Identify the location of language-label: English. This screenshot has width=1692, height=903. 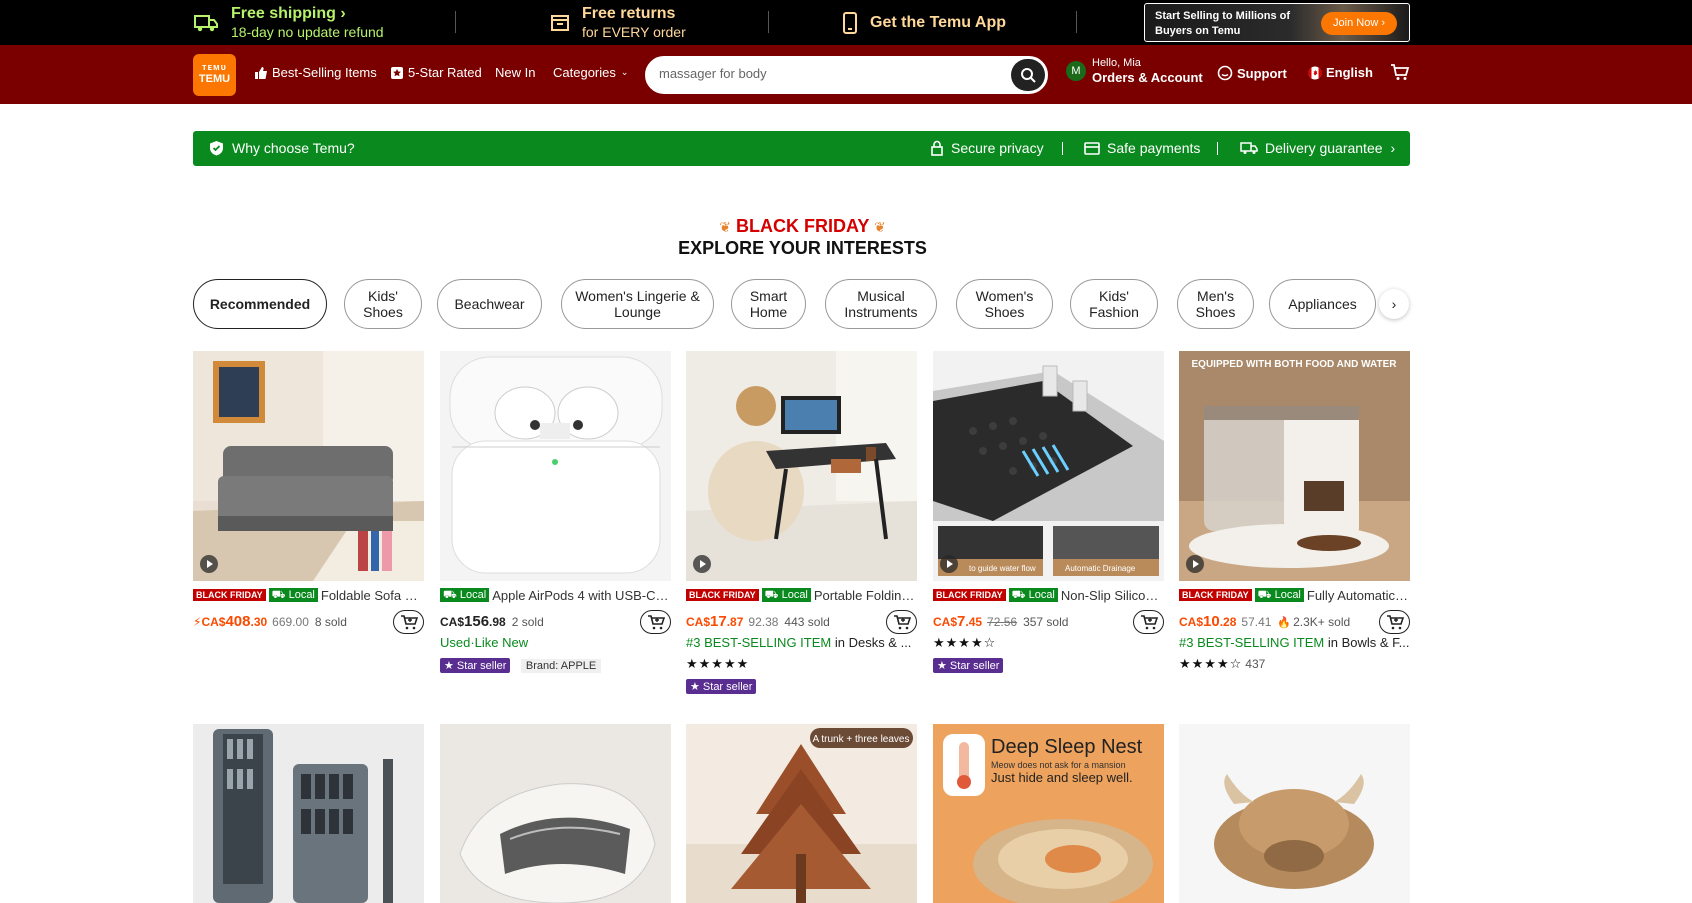
(1349, 72).